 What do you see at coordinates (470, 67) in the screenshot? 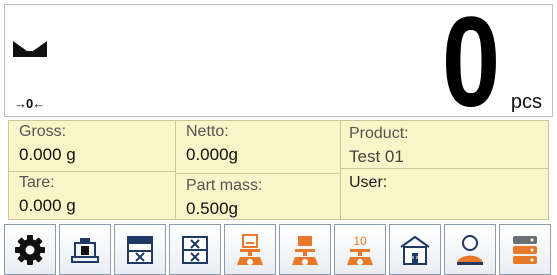
I see `weight-readout: 0` at bounding box center [470, 67].